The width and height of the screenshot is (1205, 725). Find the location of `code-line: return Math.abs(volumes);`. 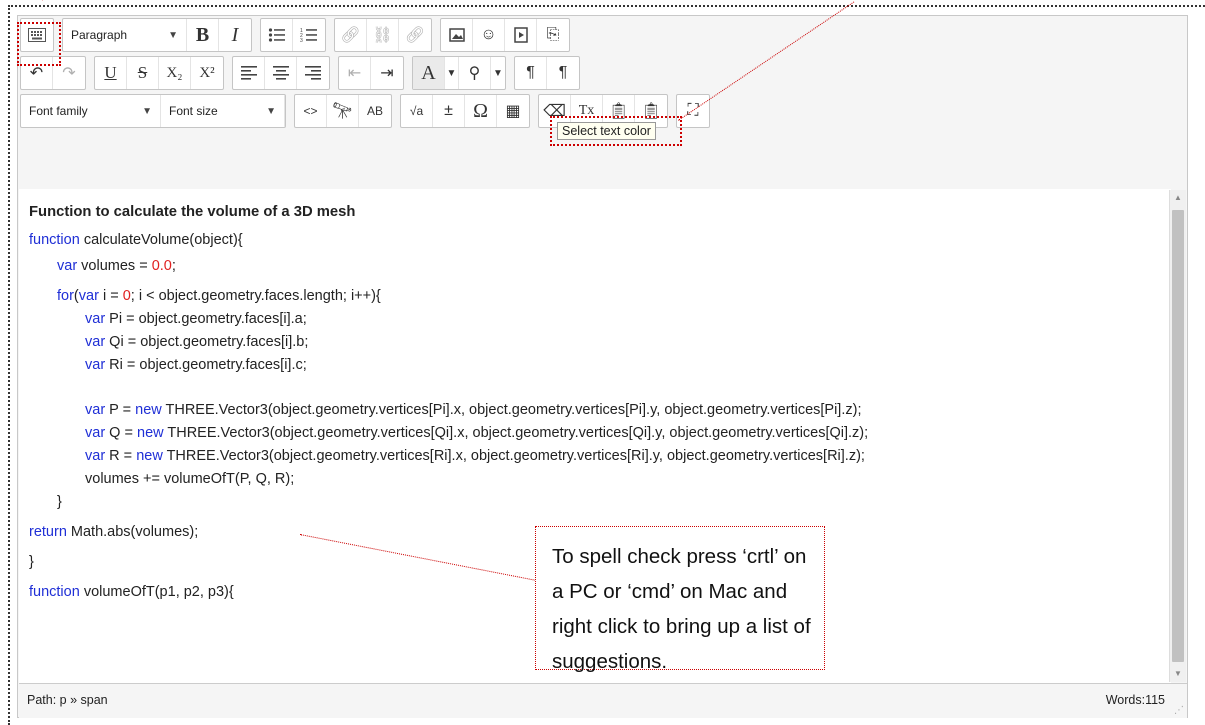

code-line: return Math.abs(volumes); is located at coordinates (114, 532).